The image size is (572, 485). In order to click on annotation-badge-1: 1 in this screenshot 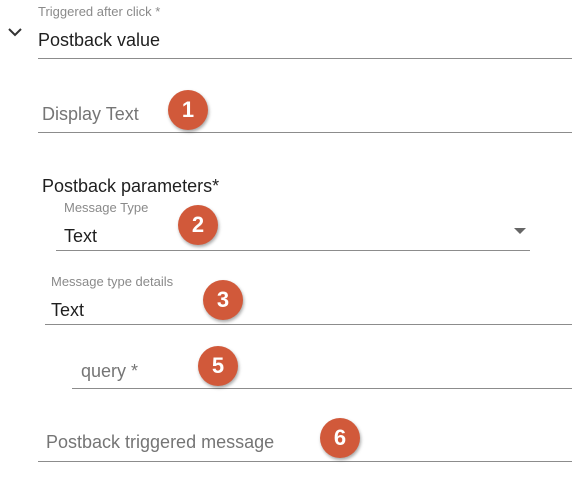, I will do `click(188, 110)`.